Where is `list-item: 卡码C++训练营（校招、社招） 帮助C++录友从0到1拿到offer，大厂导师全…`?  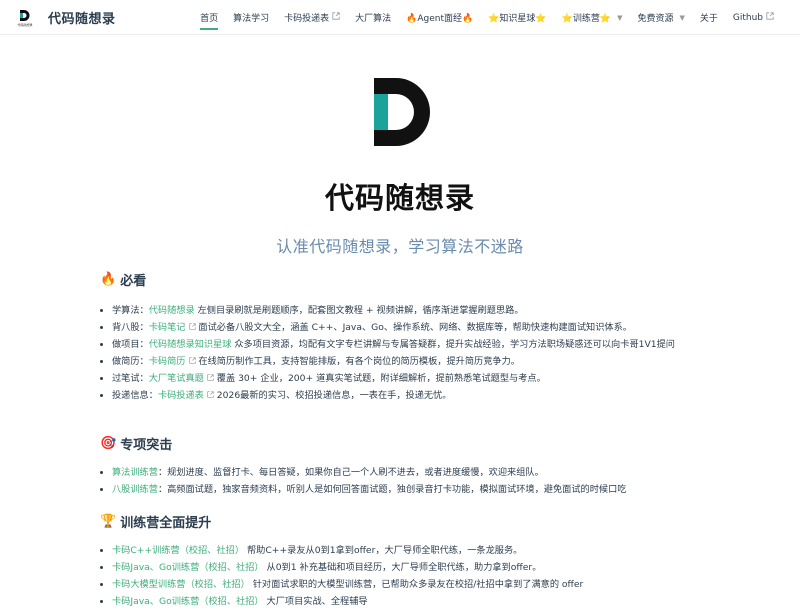 list-item: 卡码C++训练营（校招、社招） 帮助C++录友从0到1拿到offer，大厂导师全… is located at coordinates (407, 550).